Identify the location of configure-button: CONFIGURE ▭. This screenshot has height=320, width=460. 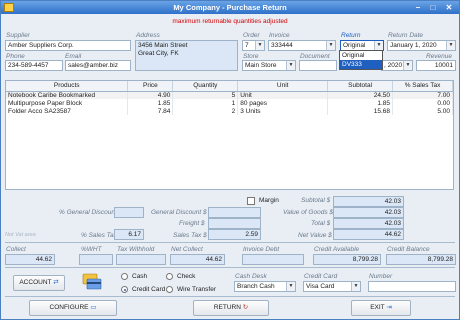
(73, 308).